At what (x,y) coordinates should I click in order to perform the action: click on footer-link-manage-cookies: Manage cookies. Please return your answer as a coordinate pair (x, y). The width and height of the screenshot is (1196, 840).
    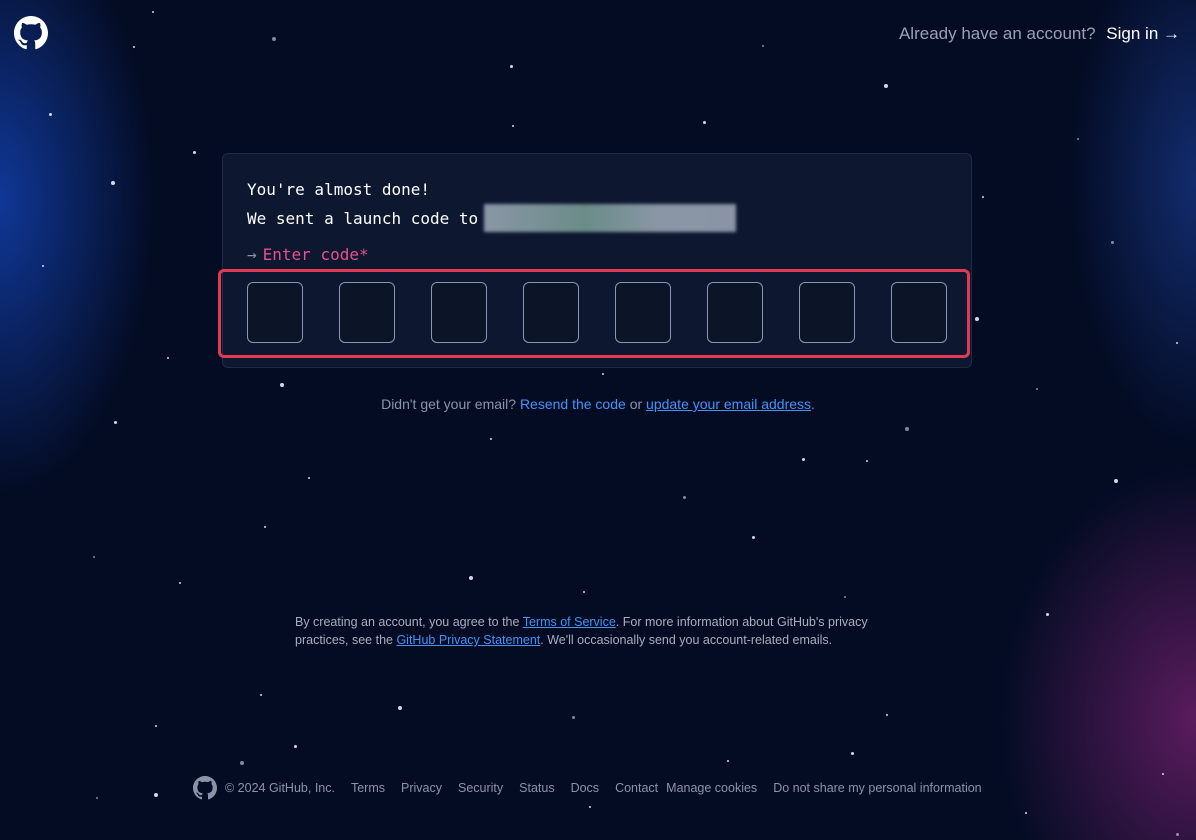
    Looking at the image, I should click on (711, 788).